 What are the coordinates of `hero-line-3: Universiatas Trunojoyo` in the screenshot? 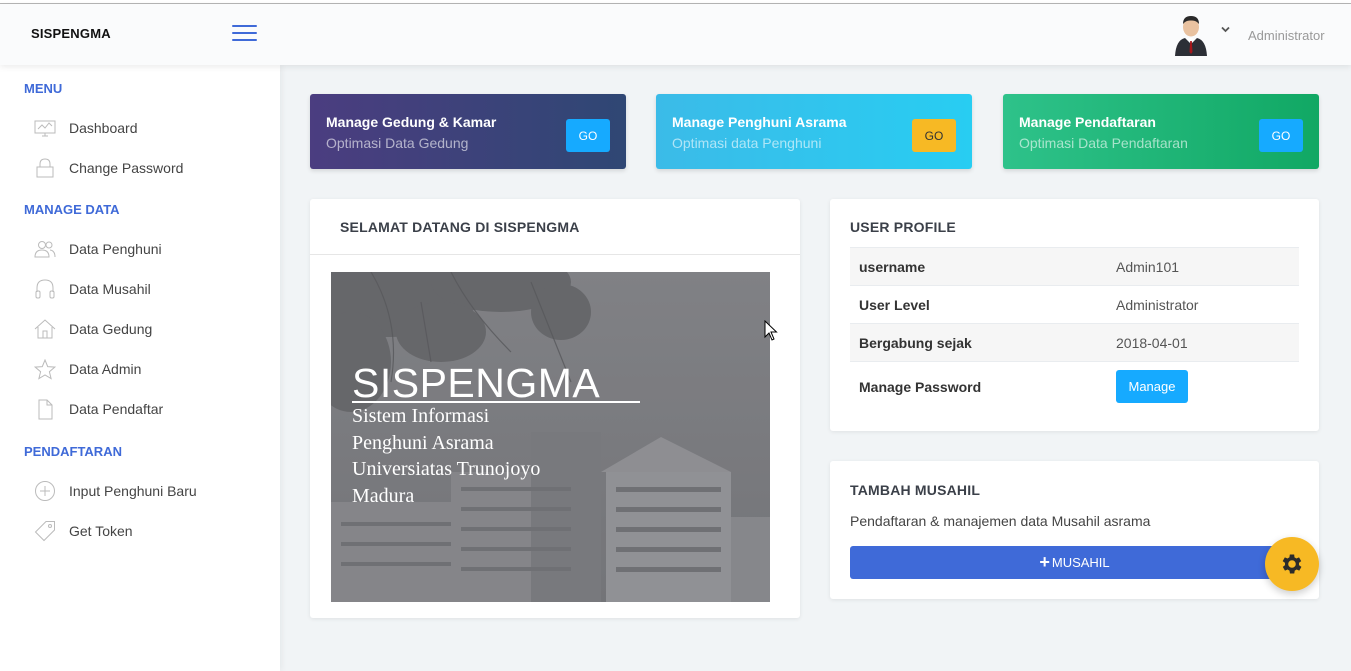 It's located at (446, 469).